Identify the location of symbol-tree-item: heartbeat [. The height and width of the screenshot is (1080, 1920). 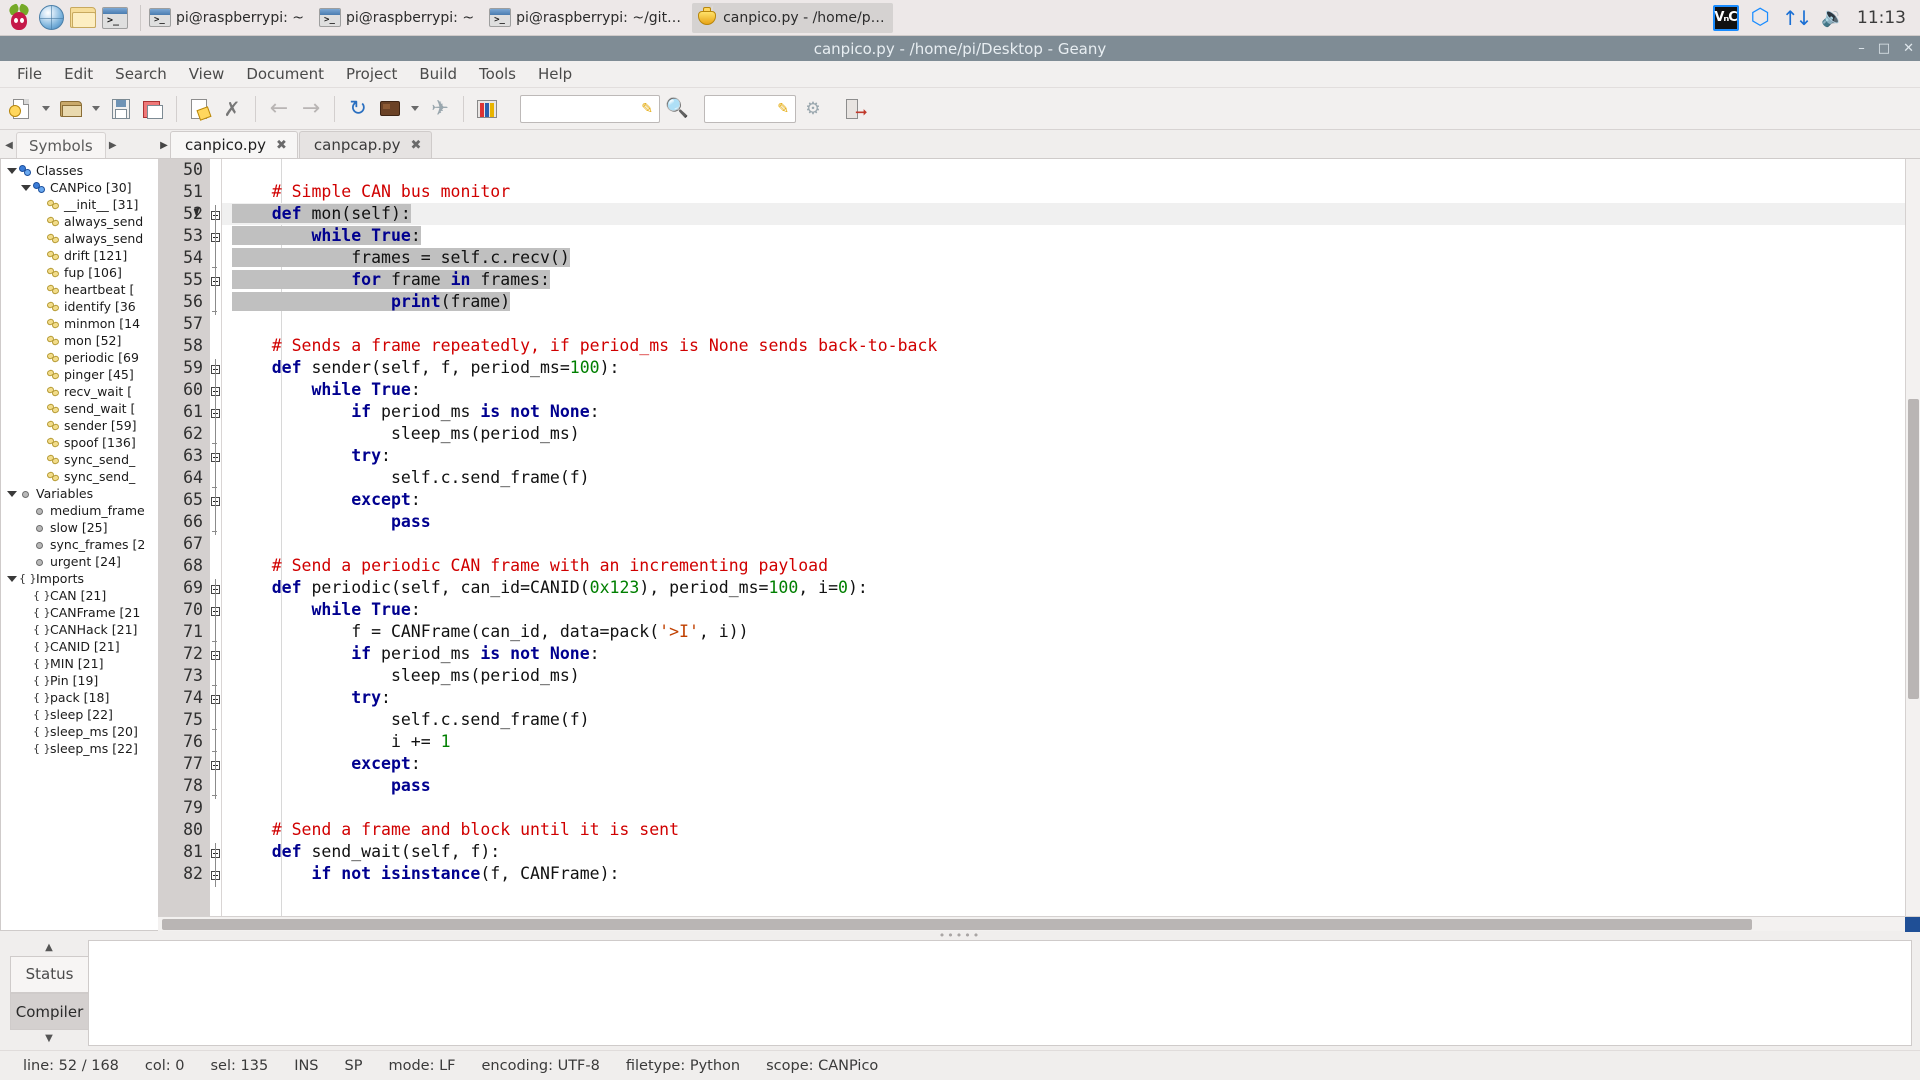
(79, 289).